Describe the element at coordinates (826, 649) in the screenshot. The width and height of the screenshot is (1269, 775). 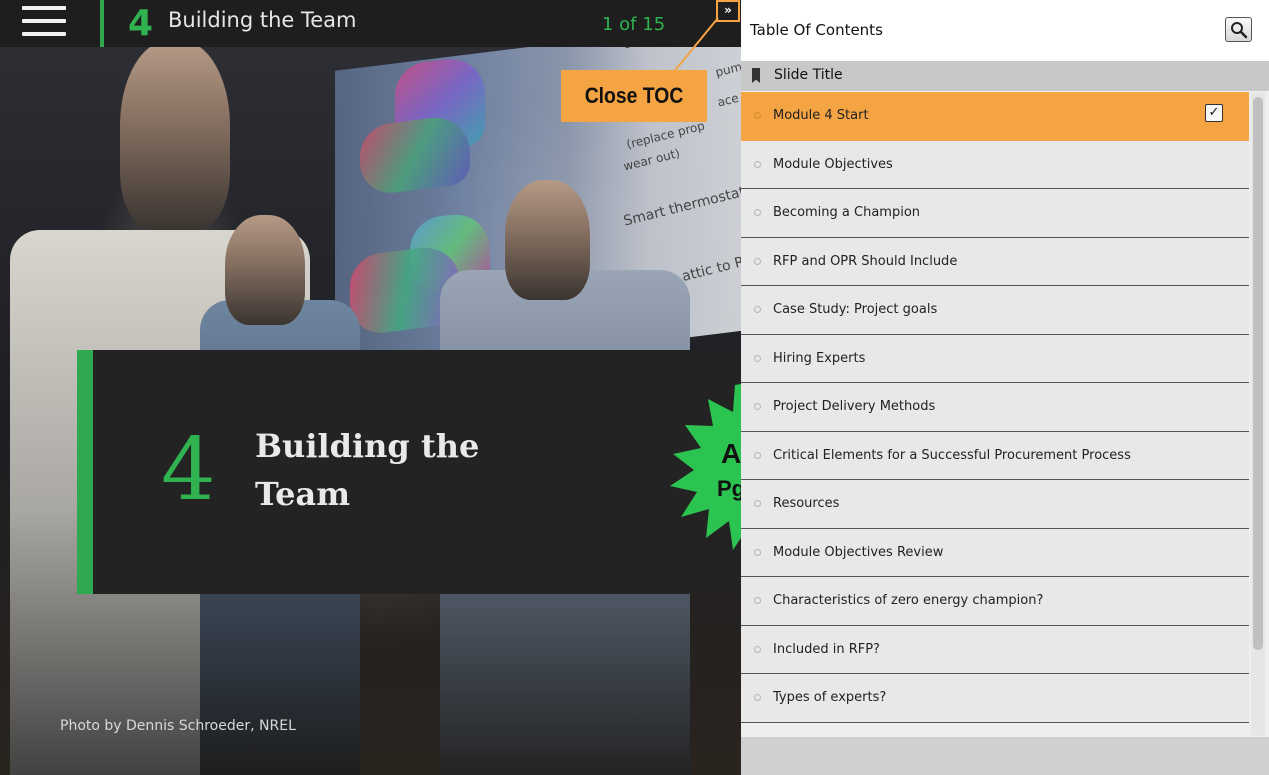
I see `toc-item-label: Included in RFP?` at that location.